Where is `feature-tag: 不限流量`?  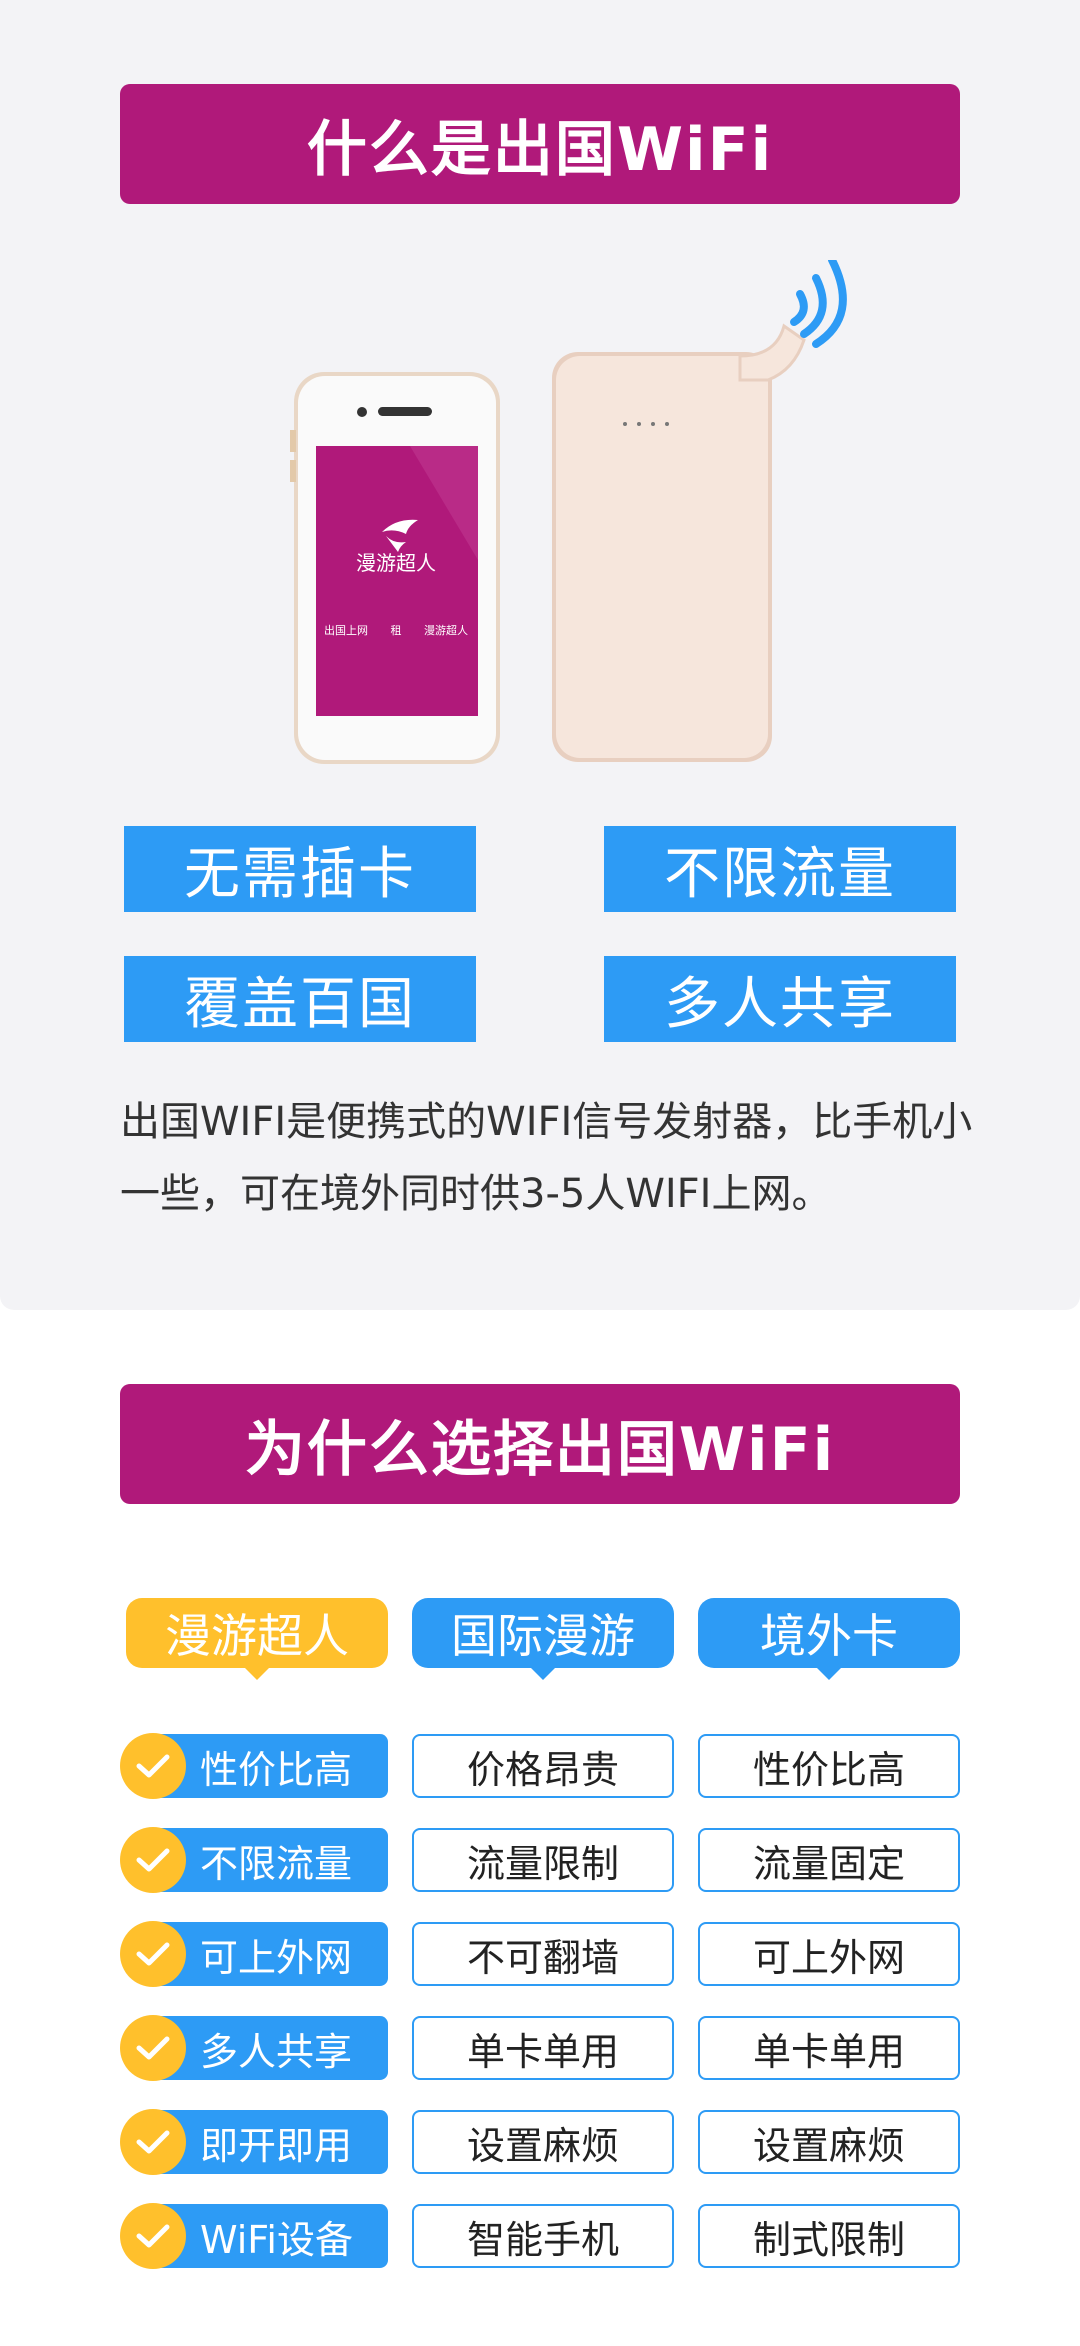
feature-tag: 不限流量 is located at coordinates (780, 869).